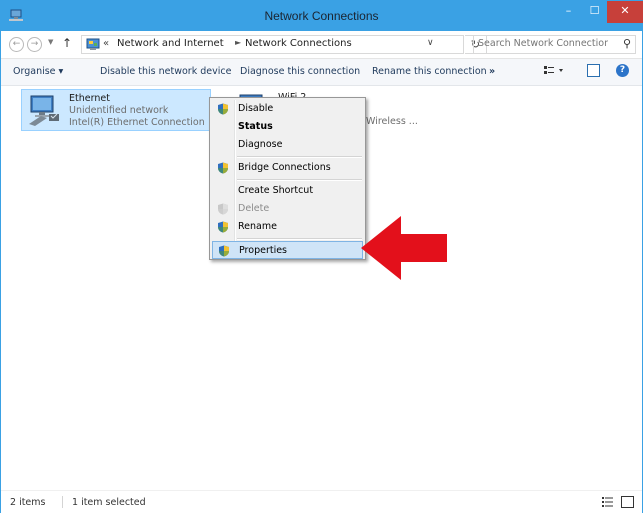 This screenshot has height=513, width=643. Describe the element at coordinates (276, 190) in the screenshot. I see `menu-item-label: Create Shortcut` at that location.